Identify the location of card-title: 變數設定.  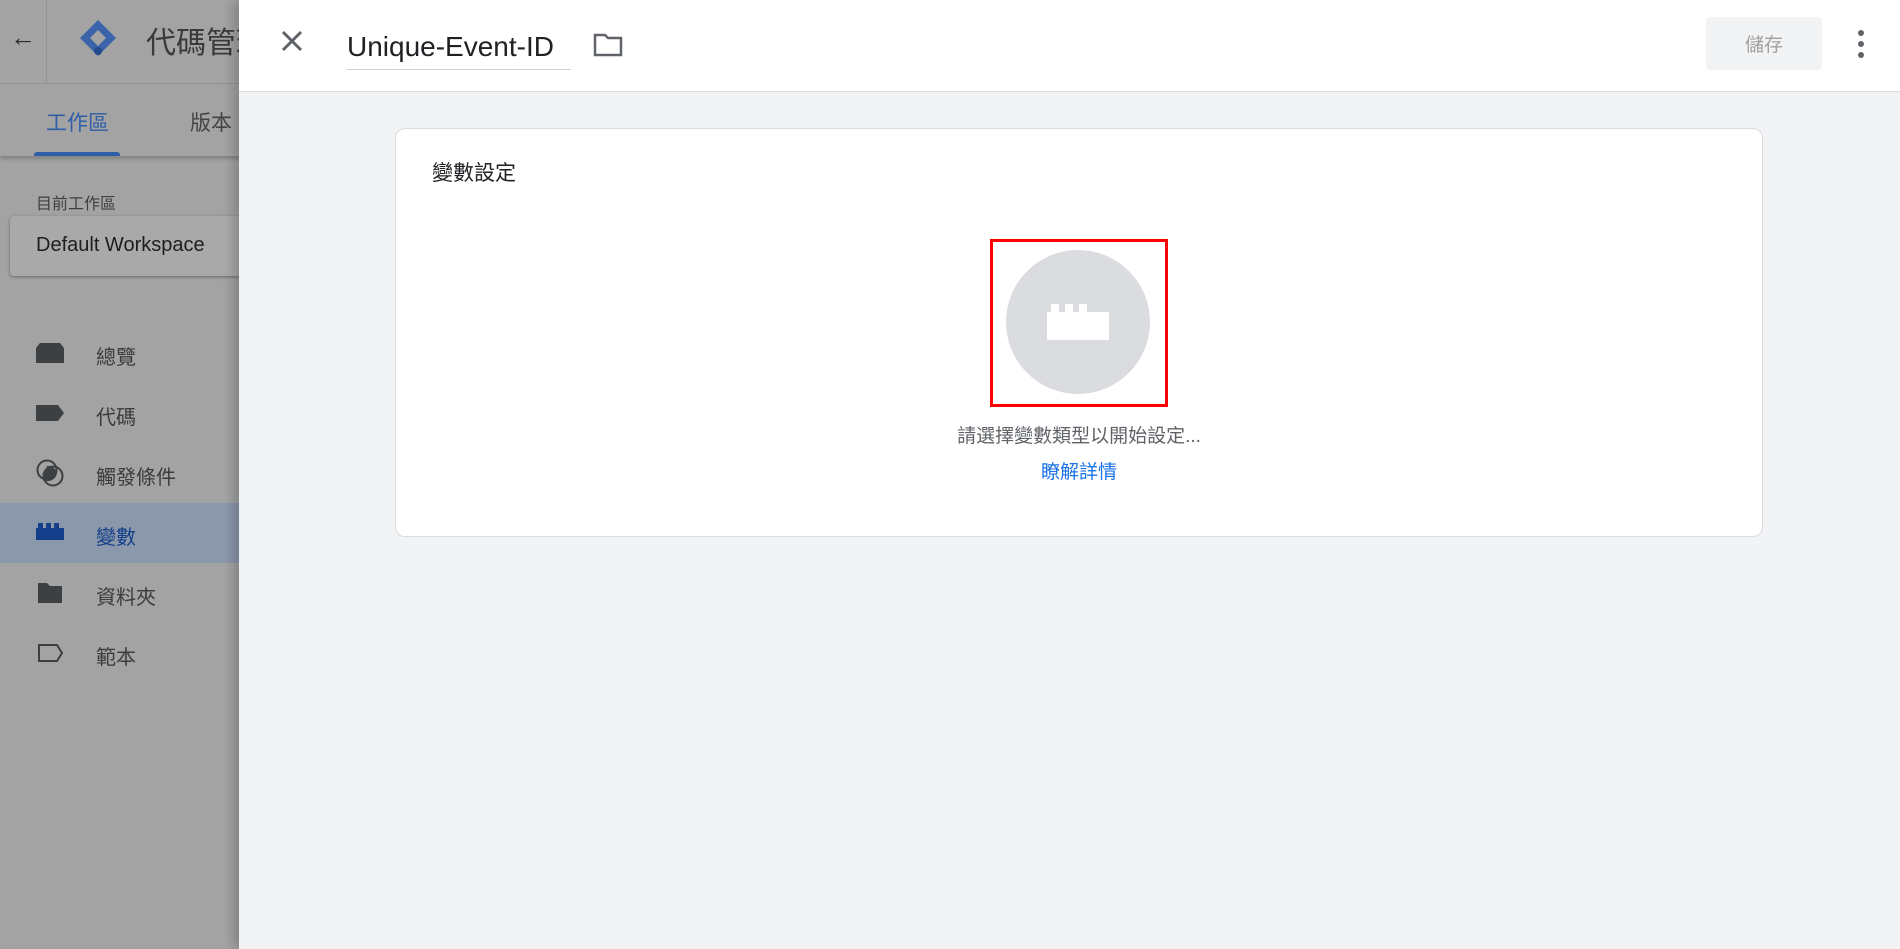
(474, 173).